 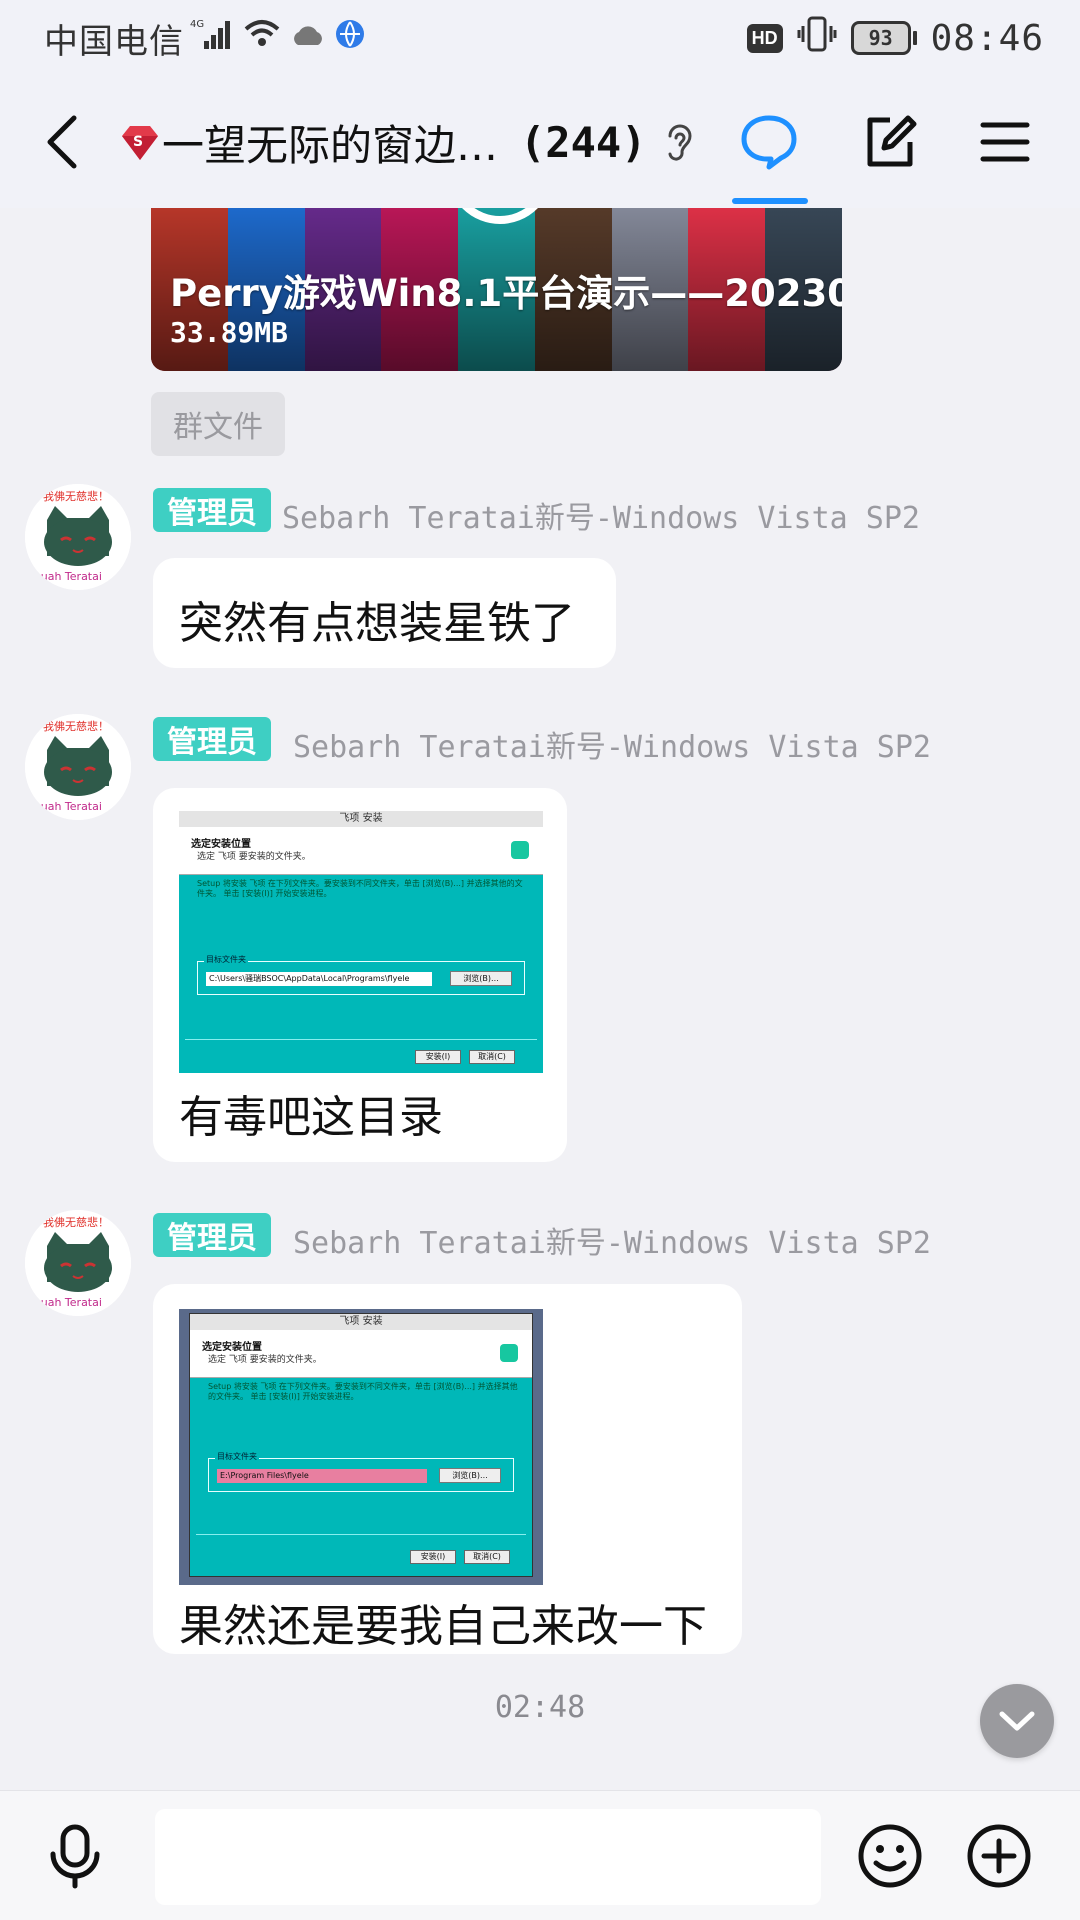 I want to click on message-text: 果然还是要我自己来改一下, so click(x=443, y=1626).